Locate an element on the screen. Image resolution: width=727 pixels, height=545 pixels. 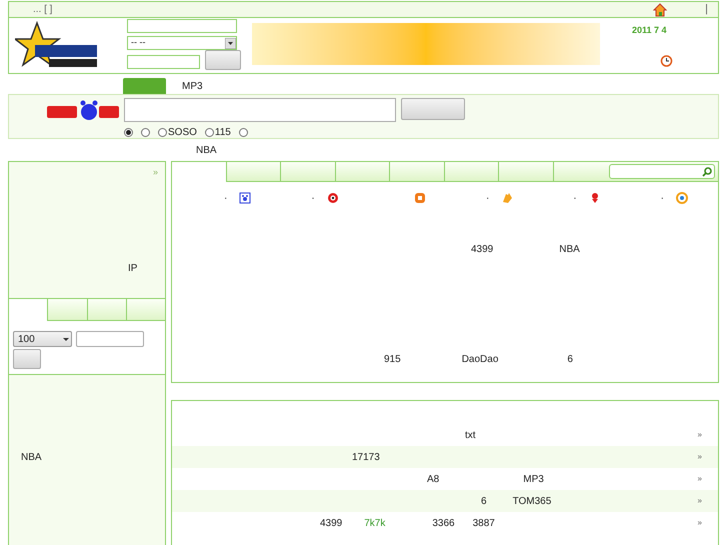
submit-button is located at coordinates (27, 359).